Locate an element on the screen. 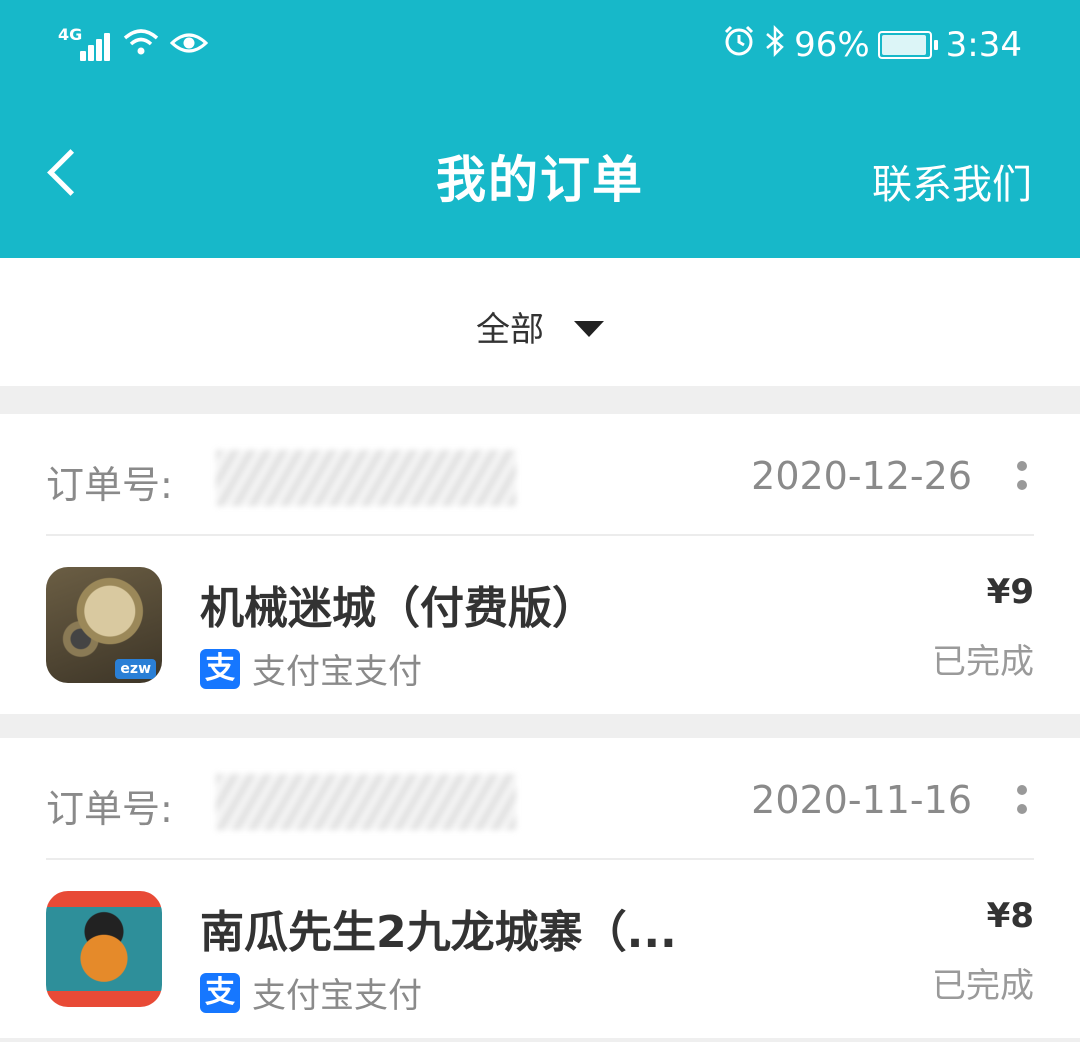 The image size is (1080, 1042). signal-icon: 4G is located at coordinates (85, 45).